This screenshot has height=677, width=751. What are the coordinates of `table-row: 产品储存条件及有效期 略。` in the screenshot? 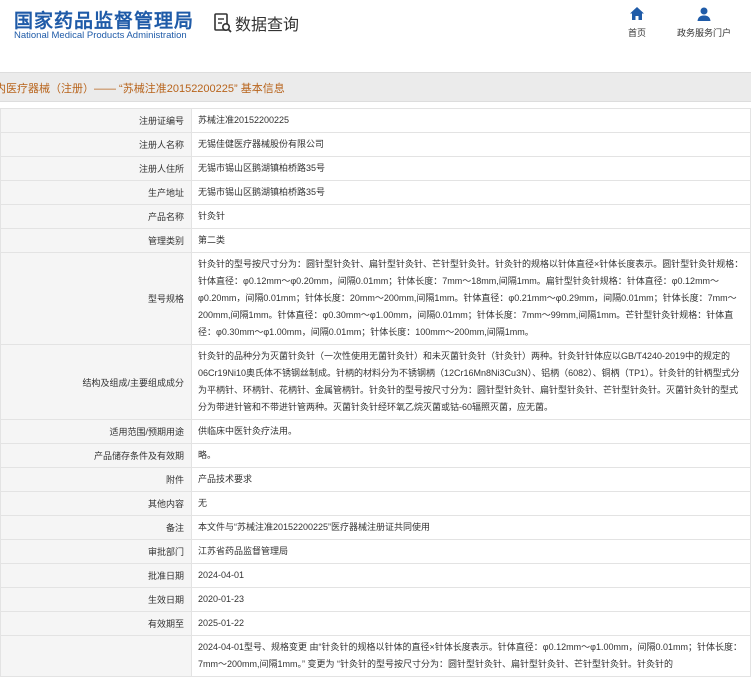 It's located at (375, 455).